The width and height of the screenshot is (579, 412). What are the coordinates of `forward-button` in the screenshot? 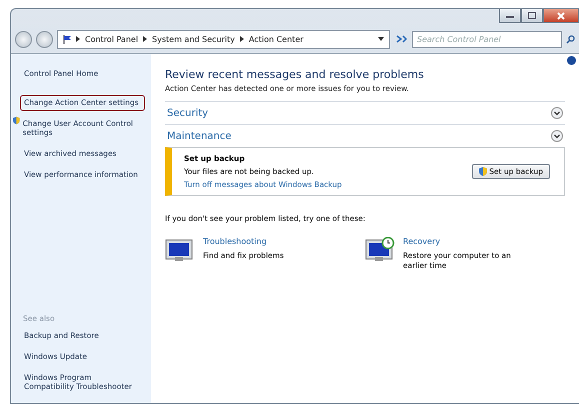 It's located at (44, 39).